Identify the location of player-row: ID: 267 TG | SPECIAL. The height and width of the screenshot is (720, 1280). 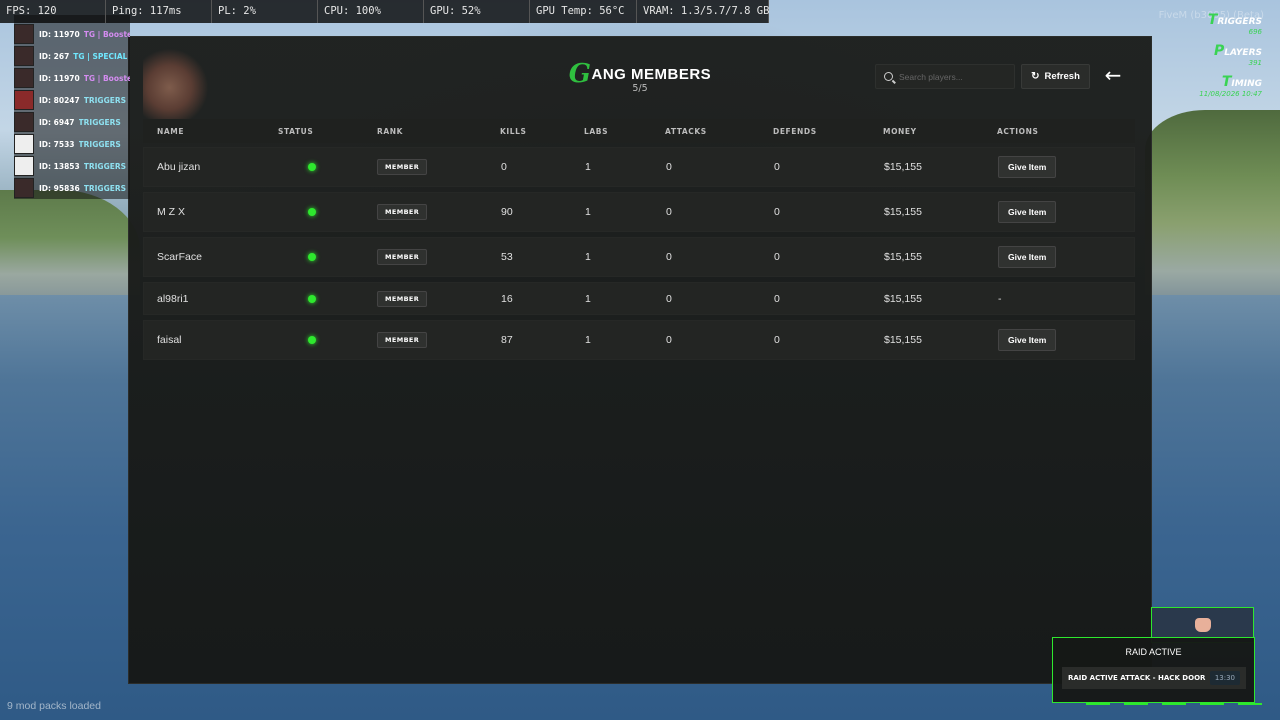
(72, 56).